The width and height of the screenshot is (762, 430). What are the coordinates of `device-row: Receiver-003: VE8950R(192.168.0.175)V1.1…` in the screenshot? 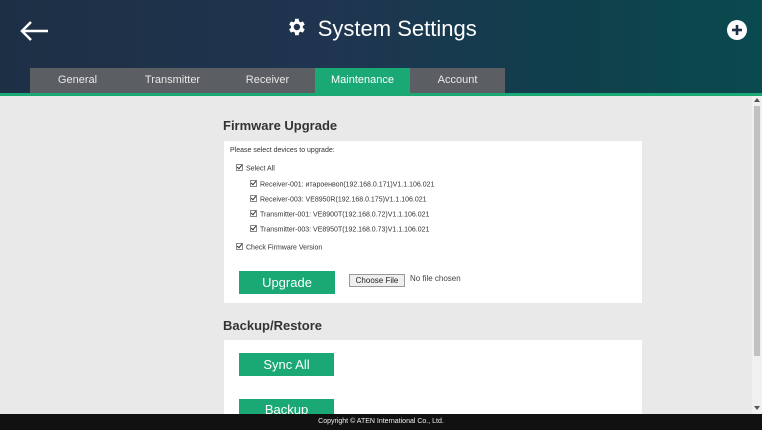 It's located at (338, 199).